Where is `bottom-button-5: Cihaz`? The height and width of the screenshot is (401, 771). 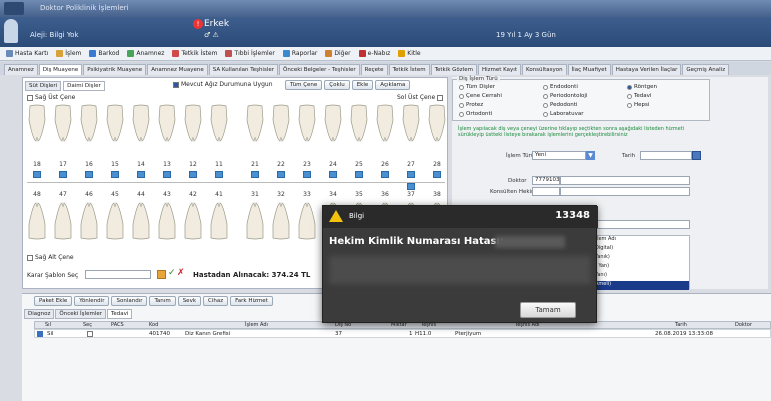 bottom-button-5: Cihaz is located at coordinates (216, 301).